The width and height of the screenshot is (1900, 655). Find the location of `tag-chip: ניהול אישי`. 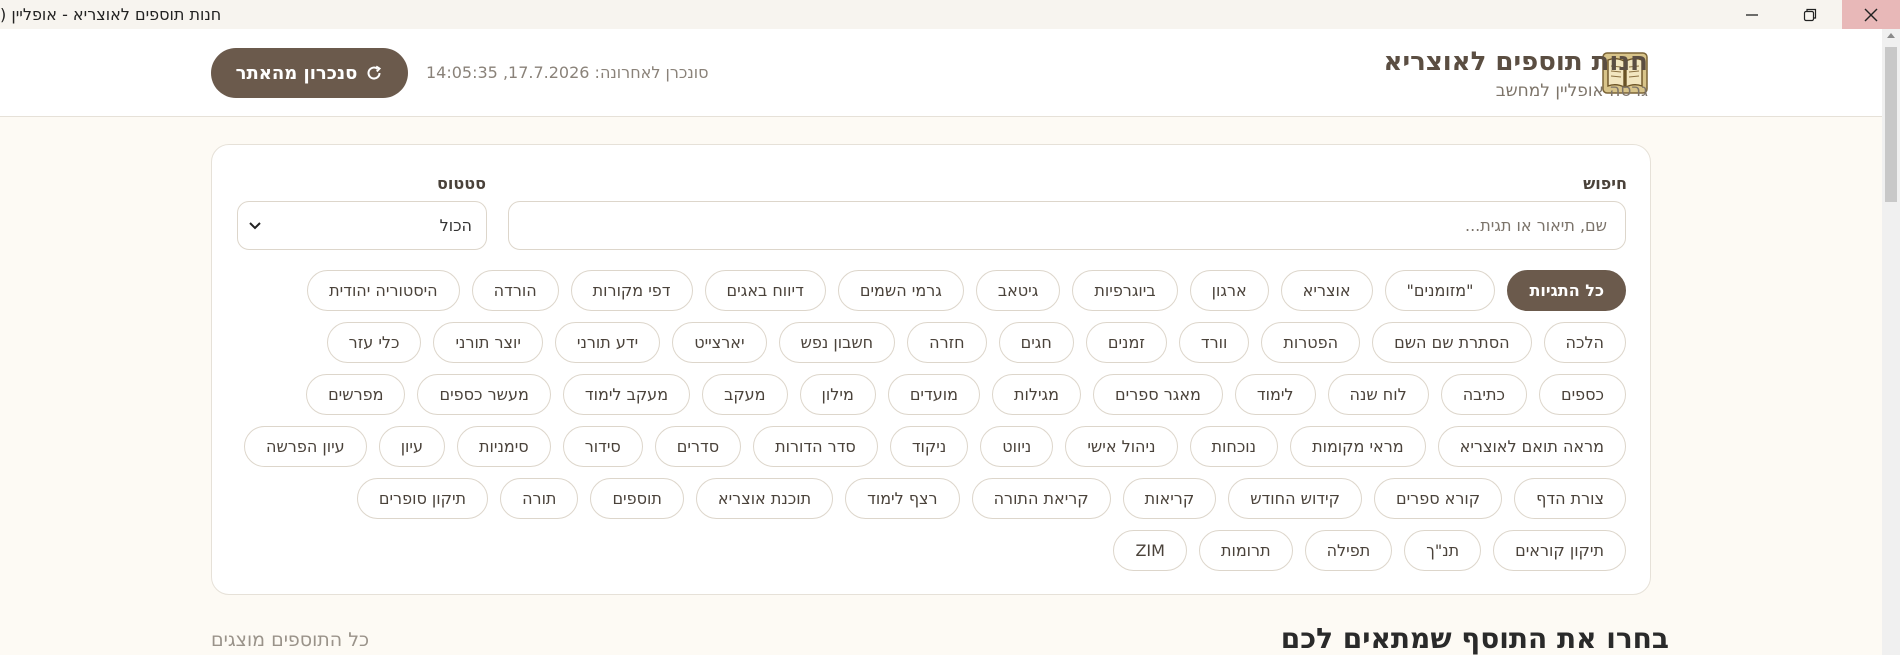

tag-chip: ניהול אישי is located at coordinates (1121, 446).